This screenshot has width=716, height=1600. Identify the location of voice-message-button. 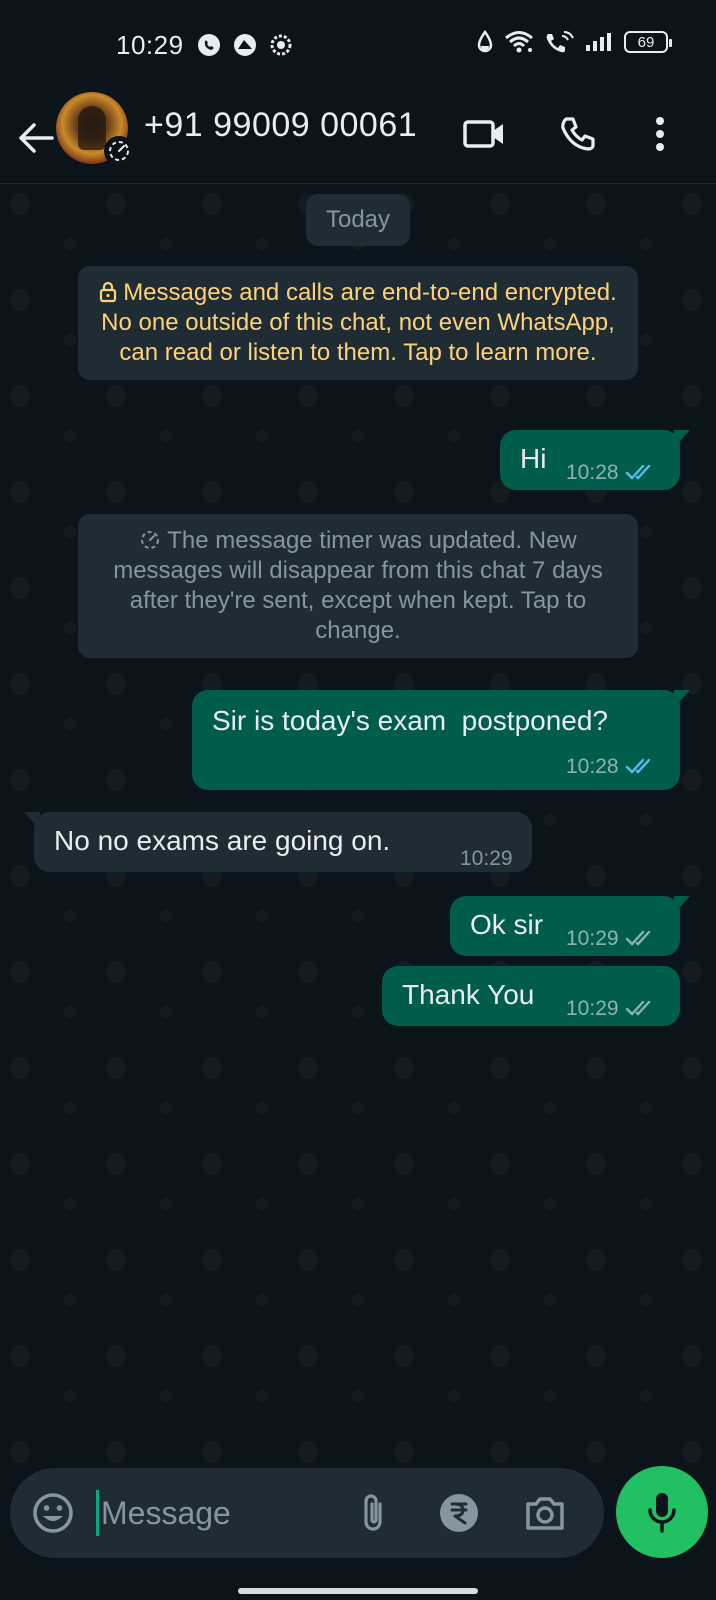
(662, 1512).